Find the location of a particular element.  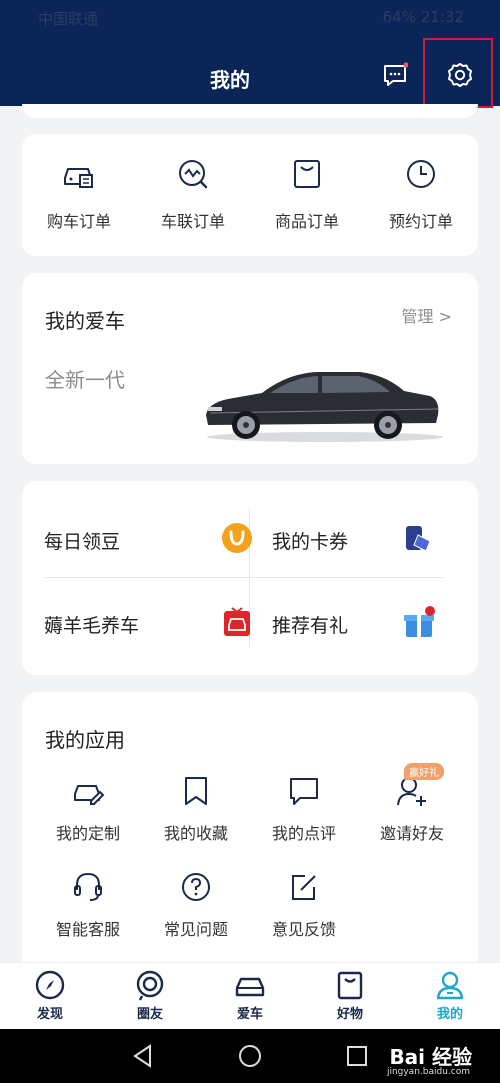

home-icon is located at coordinates (250, 1056).